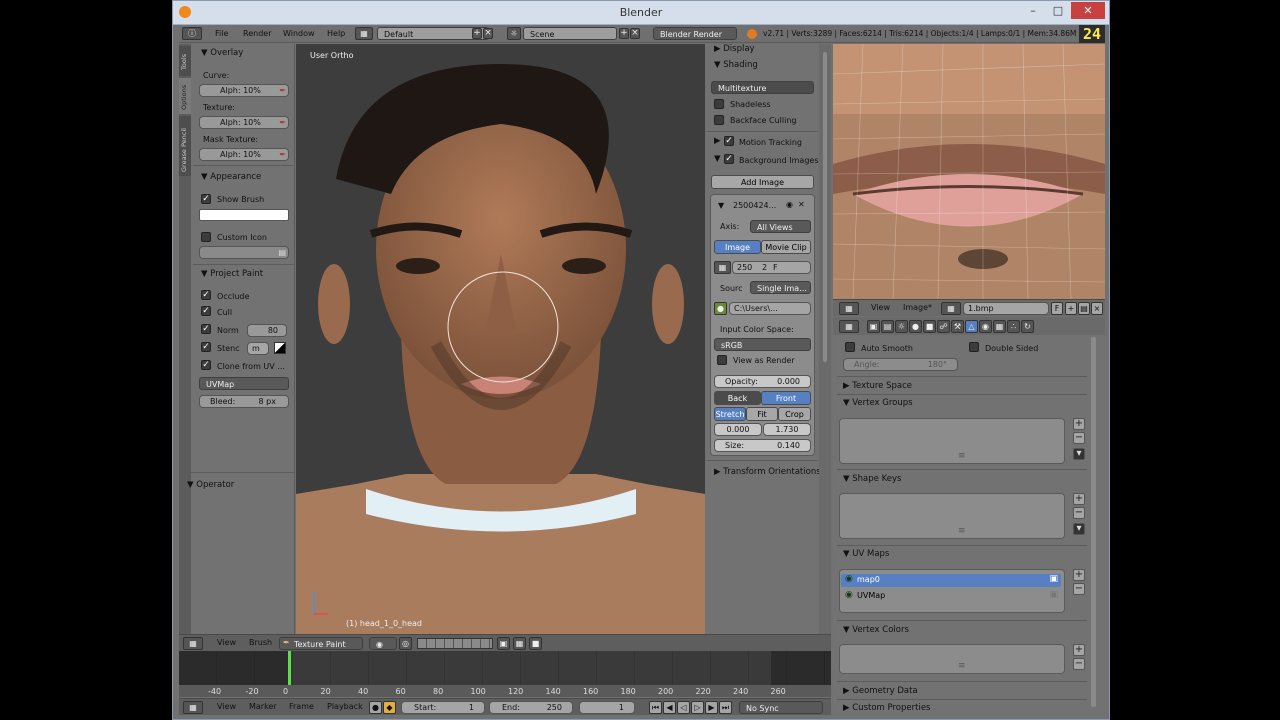  Describe the element at coordinates (1097, 308) in the screenshot. I see `unlink-image-icon: ×` at that location.